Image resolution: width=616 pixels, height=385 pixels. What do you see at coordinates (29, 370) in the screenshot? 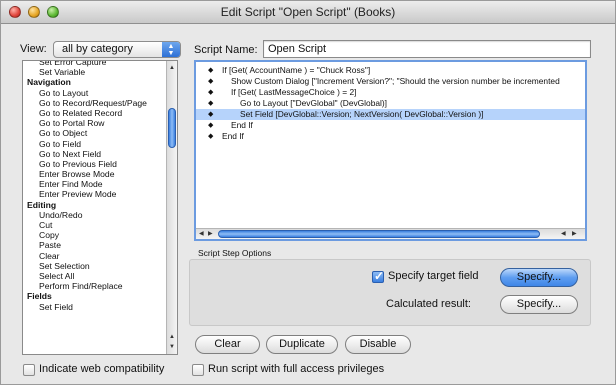
I see `web-compatibility-checkbox` at bounding box center [29, 370].